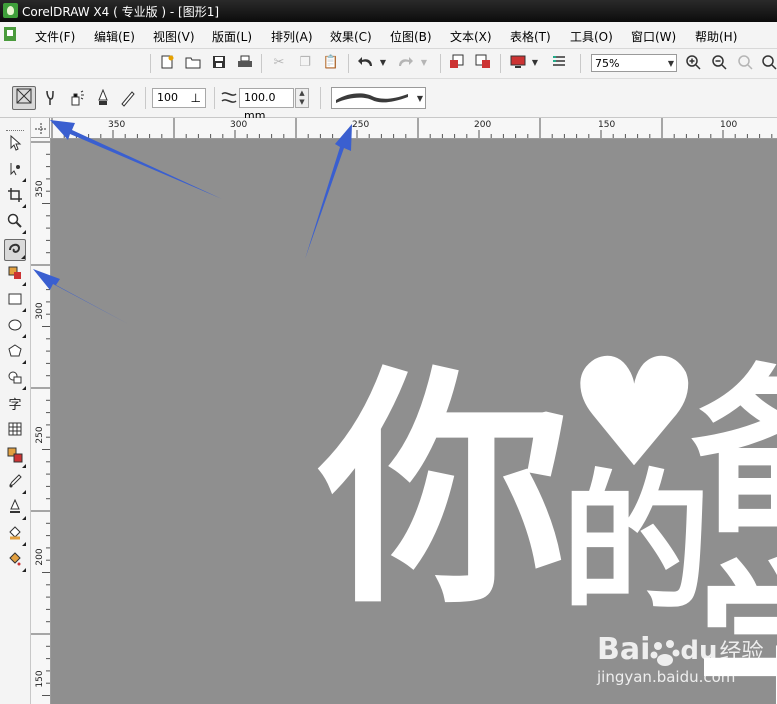 The height and width of the screenshot is (704, 777). Describe the element at coordinates (77, 98) in the screenshot. I see `sprayer-icon` at that location.